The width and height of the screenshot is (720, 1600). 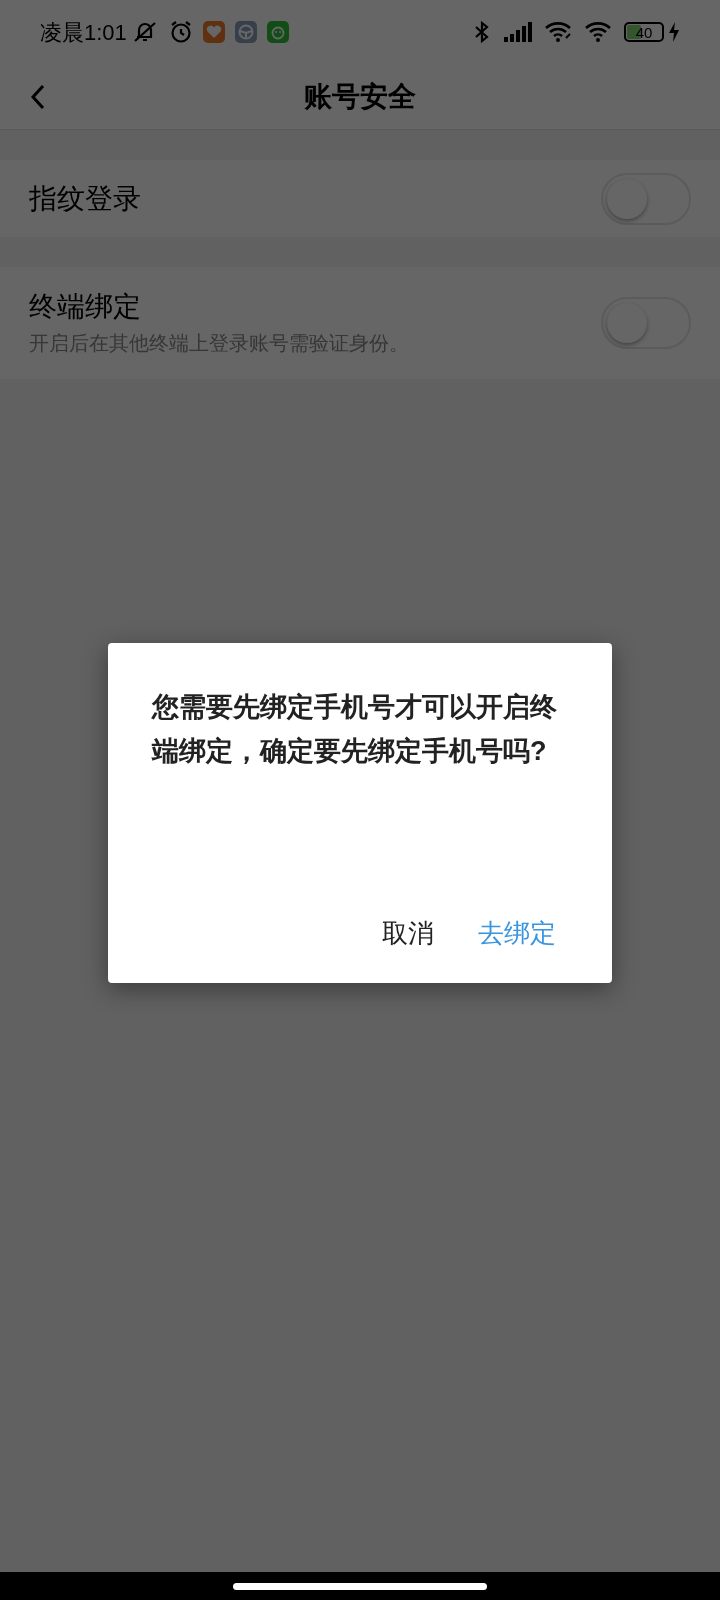 What do you see at coordinates (83, 32) in the screenshot?
I see `clock: 凌晨1:01` at bounding box center [83, 32].